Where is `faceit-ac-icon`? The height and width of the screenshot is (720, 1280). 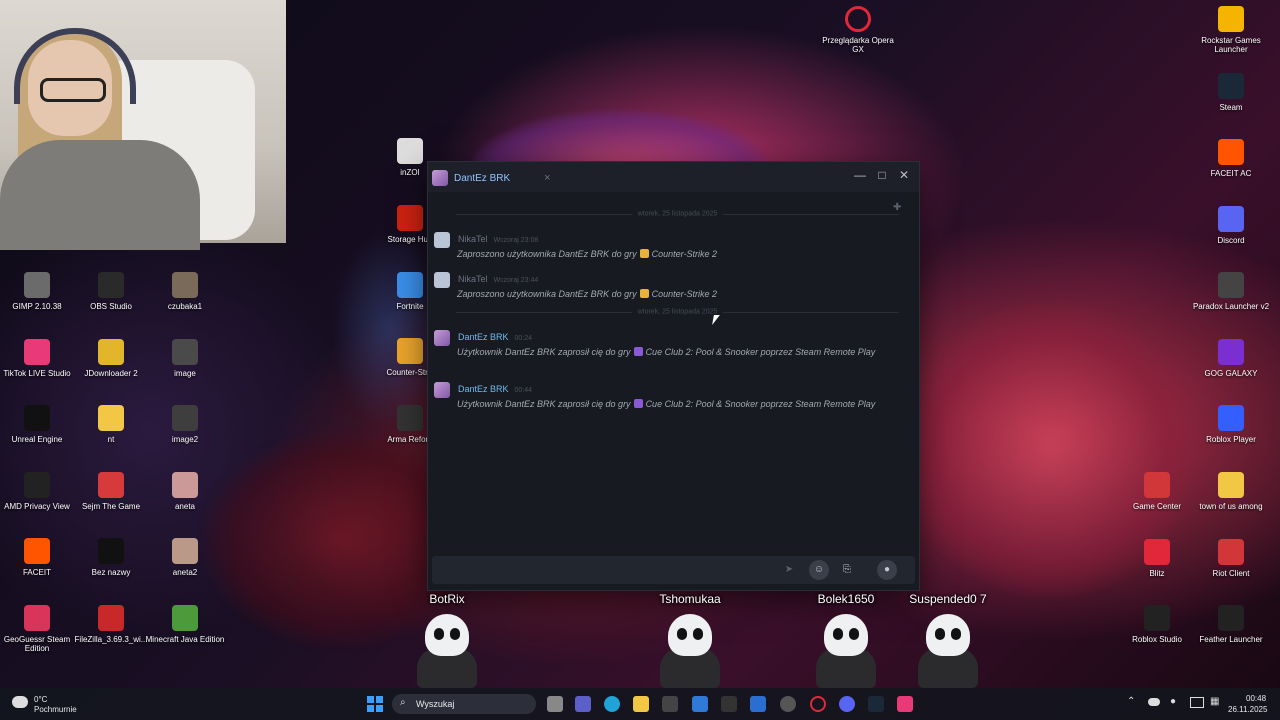 faceit-ac-icon is located at coordinates (1231, 152).